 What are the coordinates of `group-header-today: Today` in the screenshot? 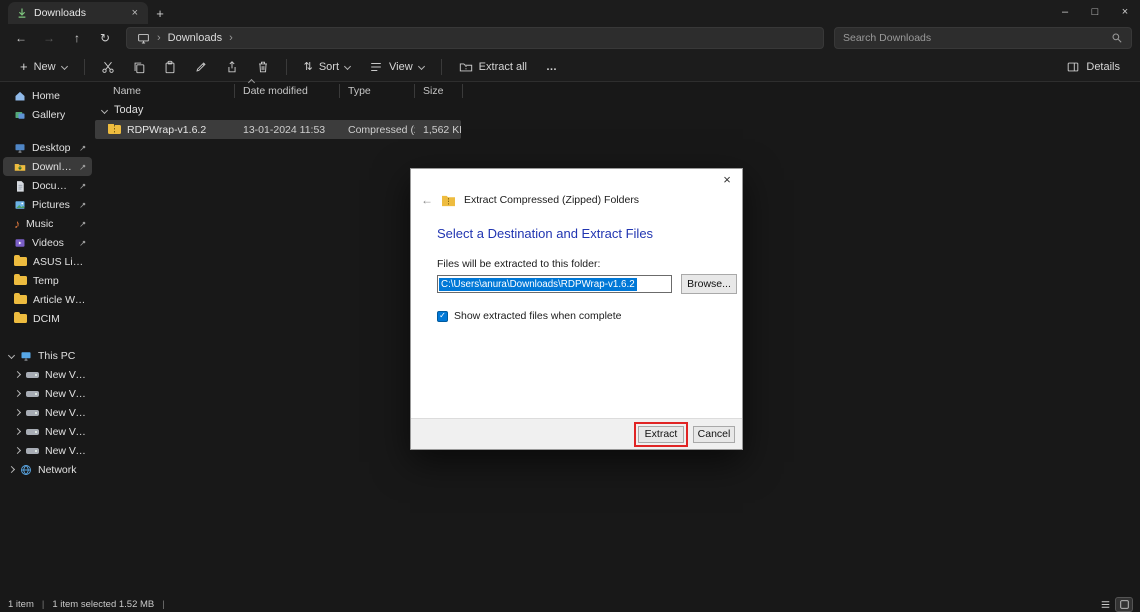 It's located at (617, 110).